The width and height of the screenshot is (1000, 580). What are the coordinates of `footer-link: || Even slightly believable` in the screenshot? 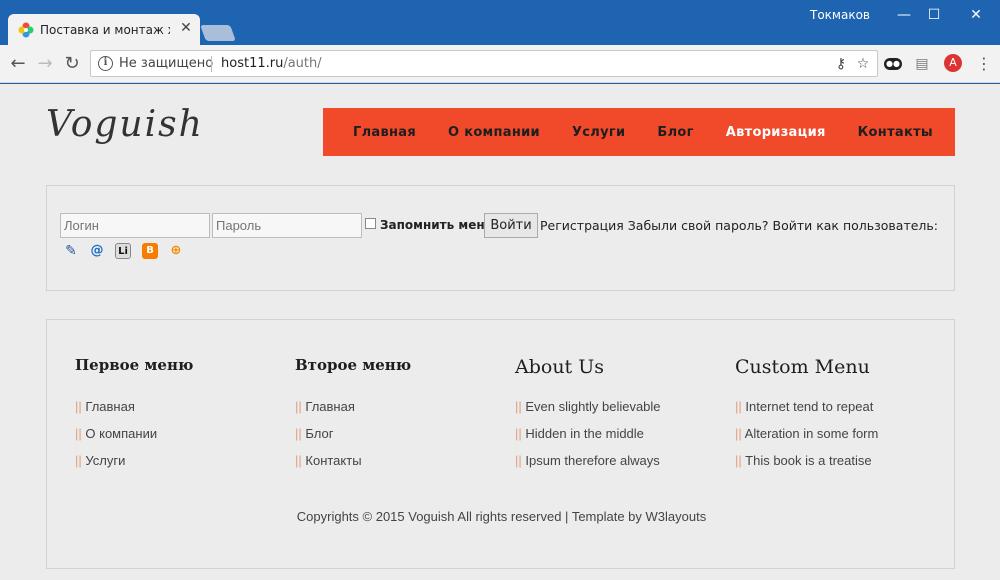 It's located at (615, 406).